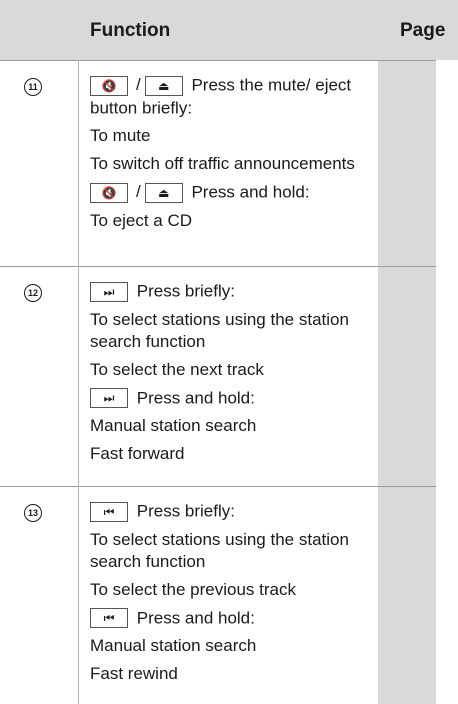  What do you see at coordinates (229, 30) in the screenshot?
I see `table-header: Function Page` at bounding box center [229, 30].